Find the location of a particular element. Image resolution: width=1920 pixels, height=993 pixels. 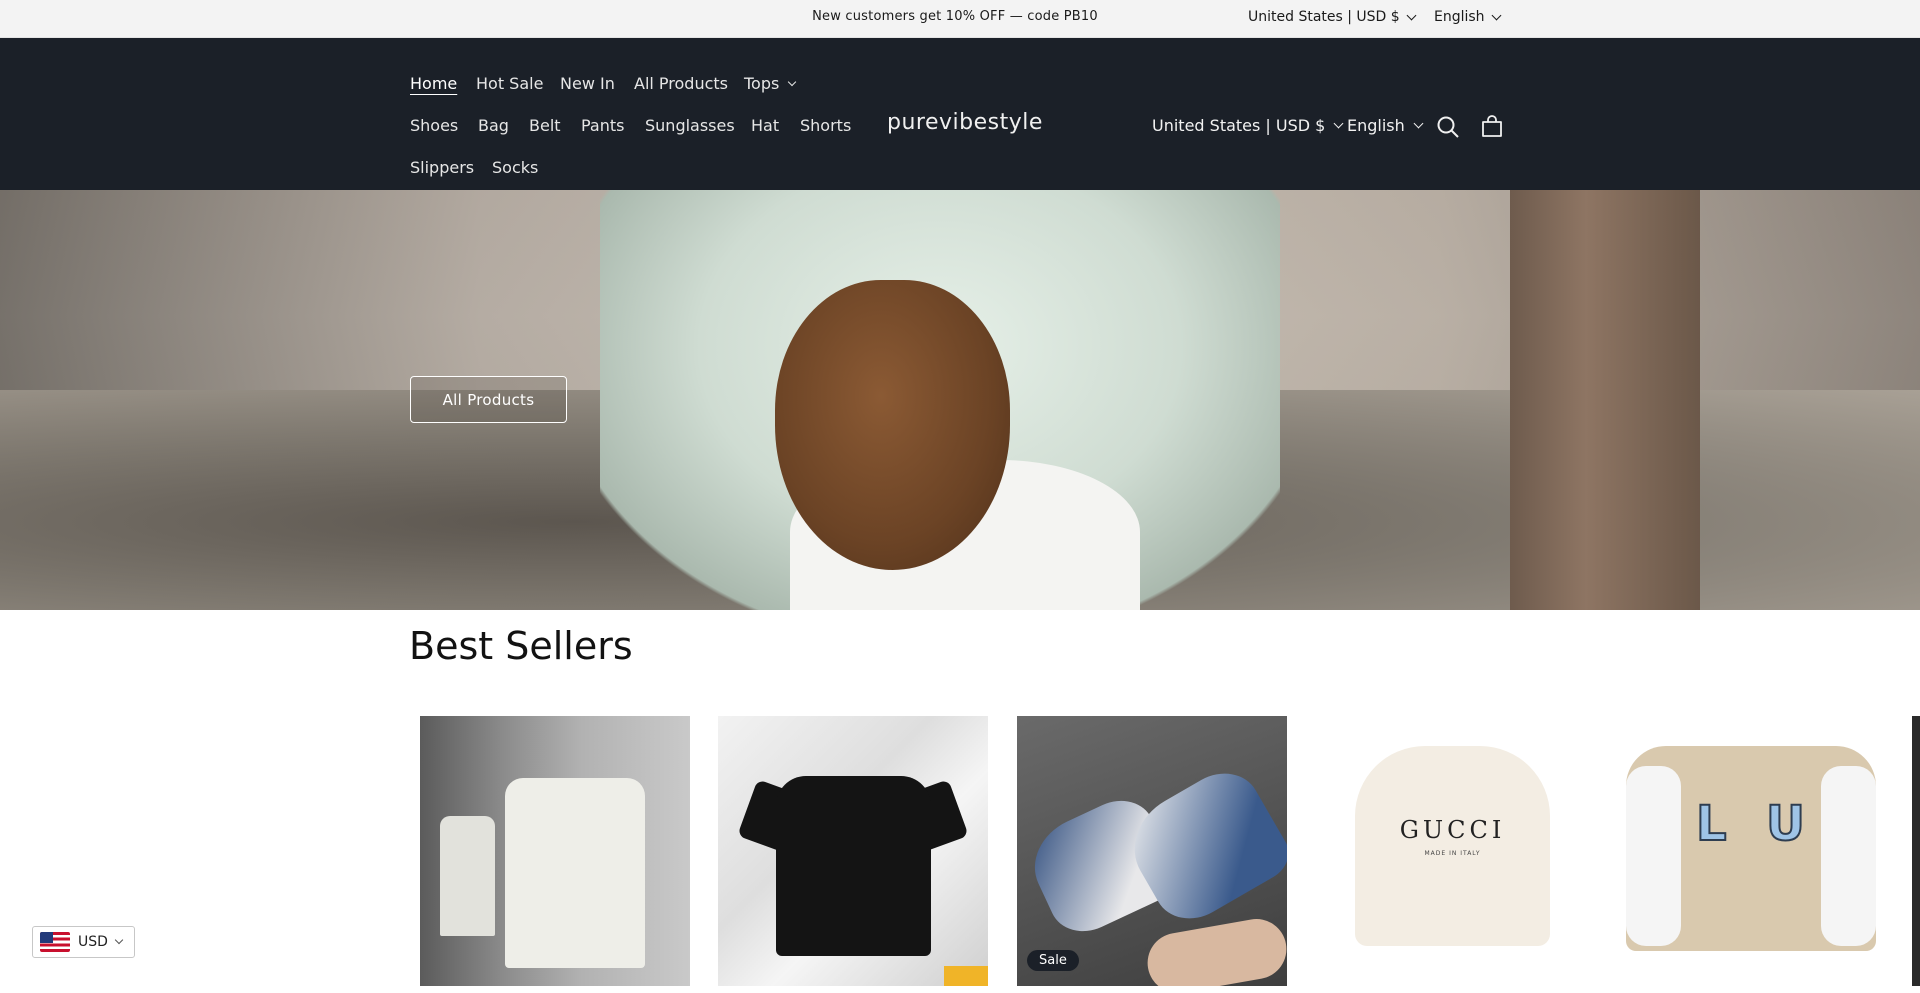

sale-badge: Sale is located at coordinates (1053, 960).